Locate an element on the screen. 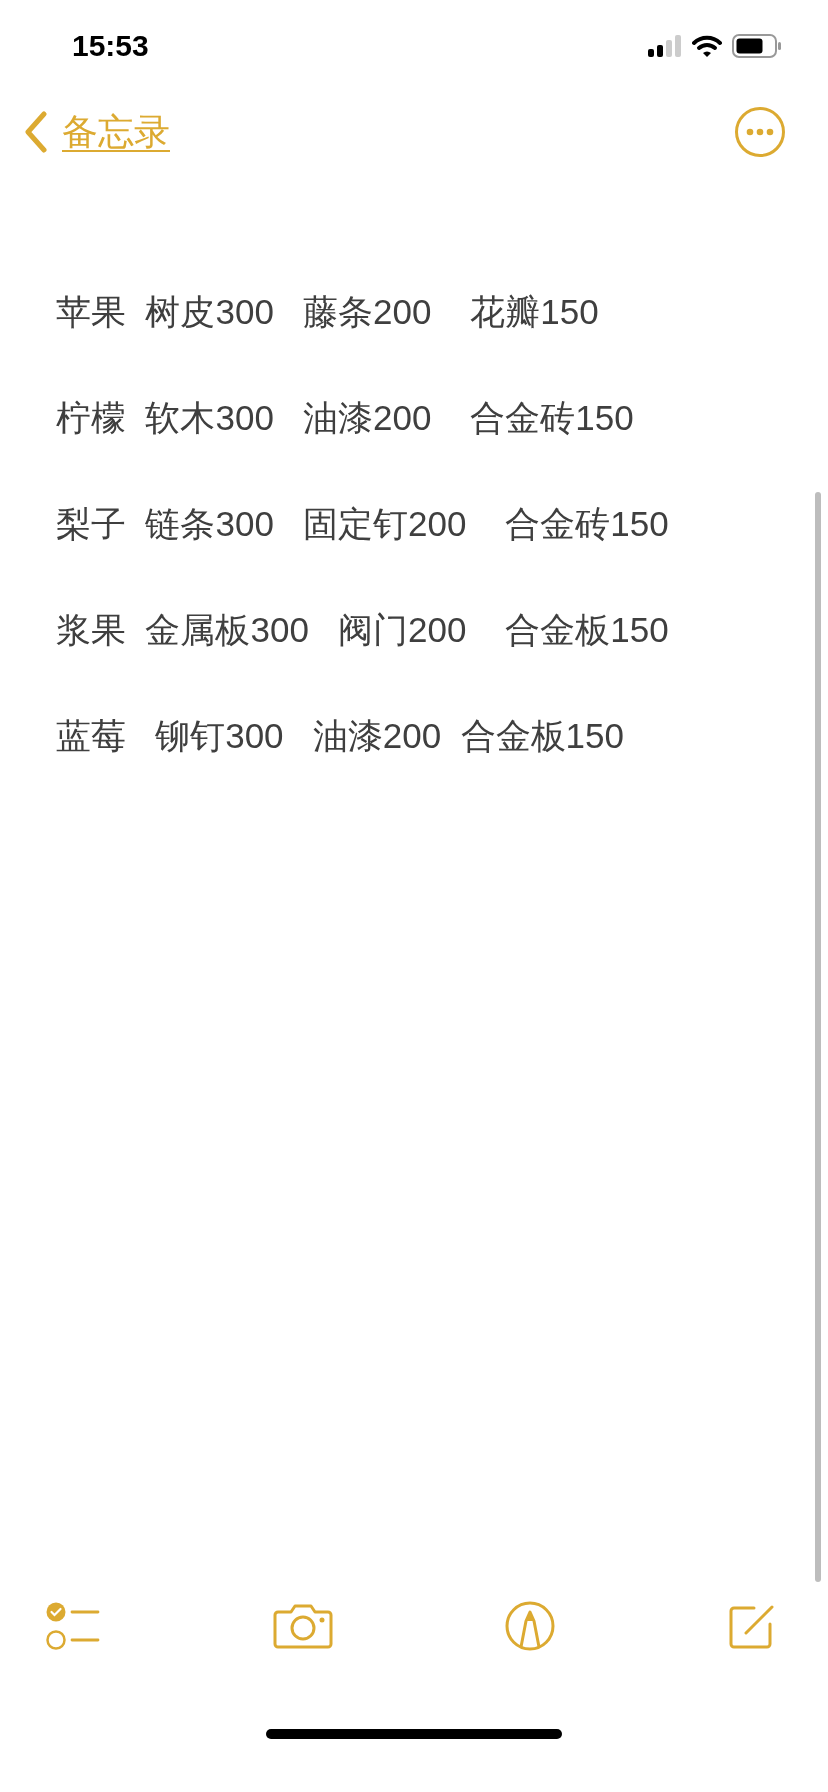 The image size is (828, 1792). back-button: 备忘录 is located at coordinates (97, 132).